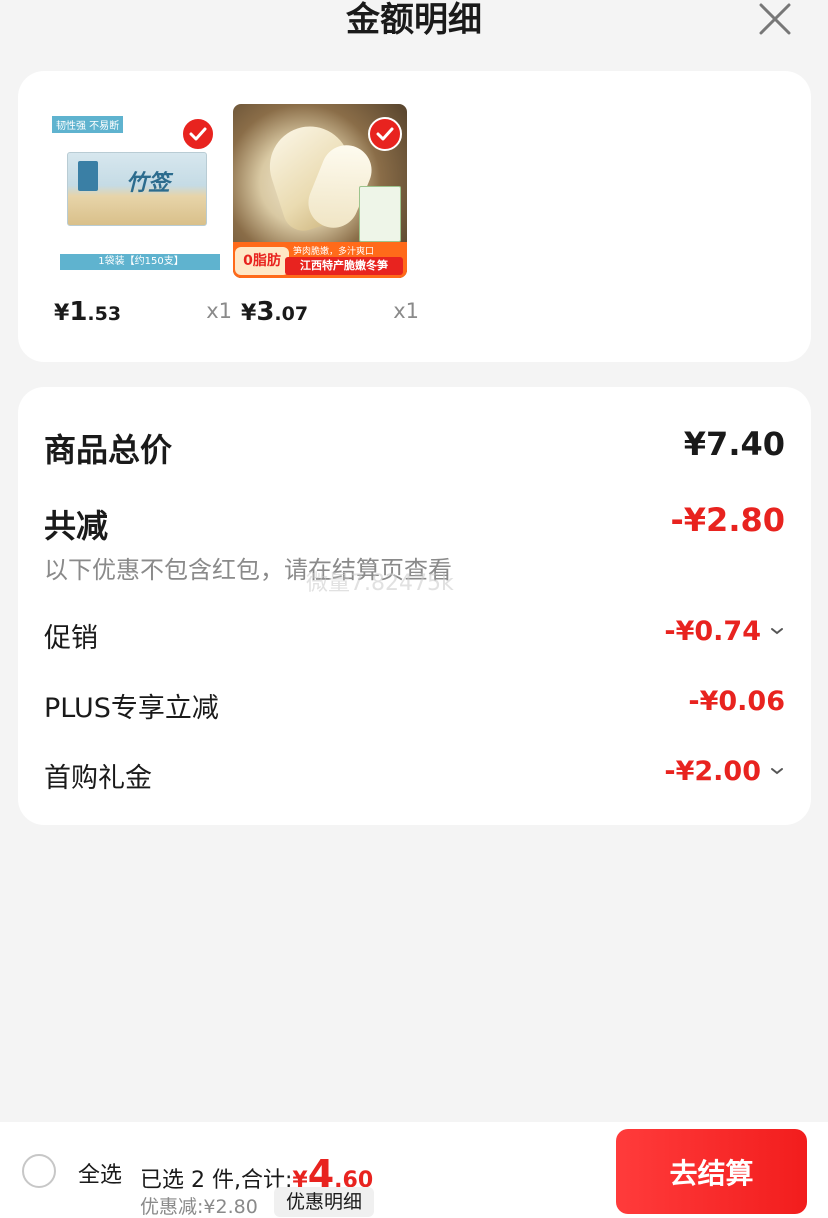 The width and height of the screenshot is (828, 1218). What do you see at coordinates (414, 1170) in the screenshot?
I see `checkout-bar: 全选 已选 2 件,合计:¥4.60 优惠减:¥2.80 优惠明细 去结算` at bounding box center [414, 1170].